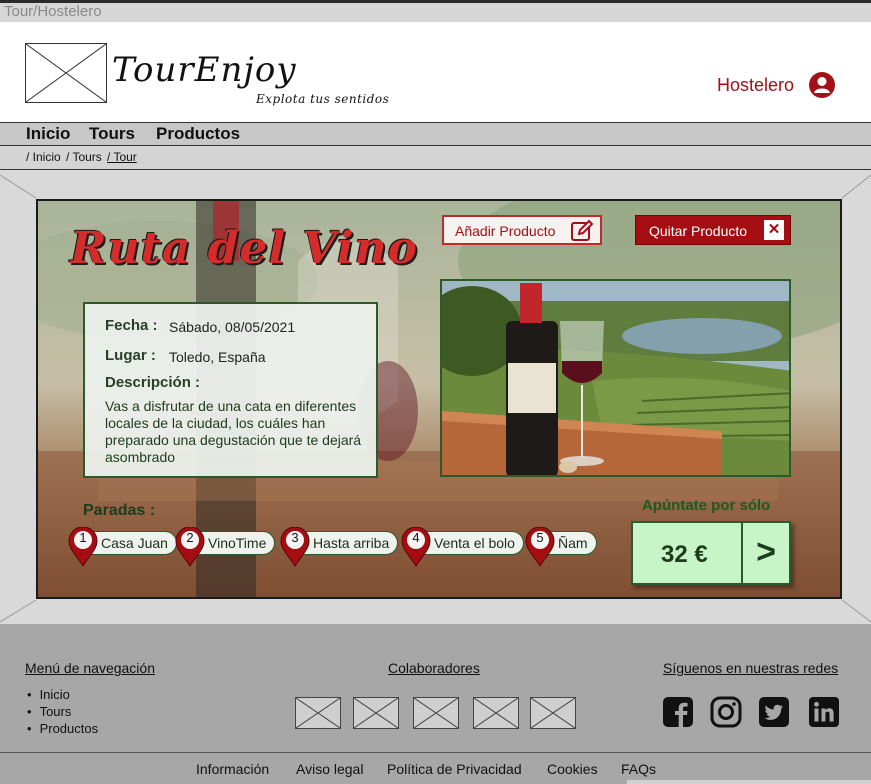 The width and height of the screenshot is (871, 784). Describe the element at coordinates (434, 668) in the screenshot. I see `footer-collab-heading: Colaboradores` at that location.